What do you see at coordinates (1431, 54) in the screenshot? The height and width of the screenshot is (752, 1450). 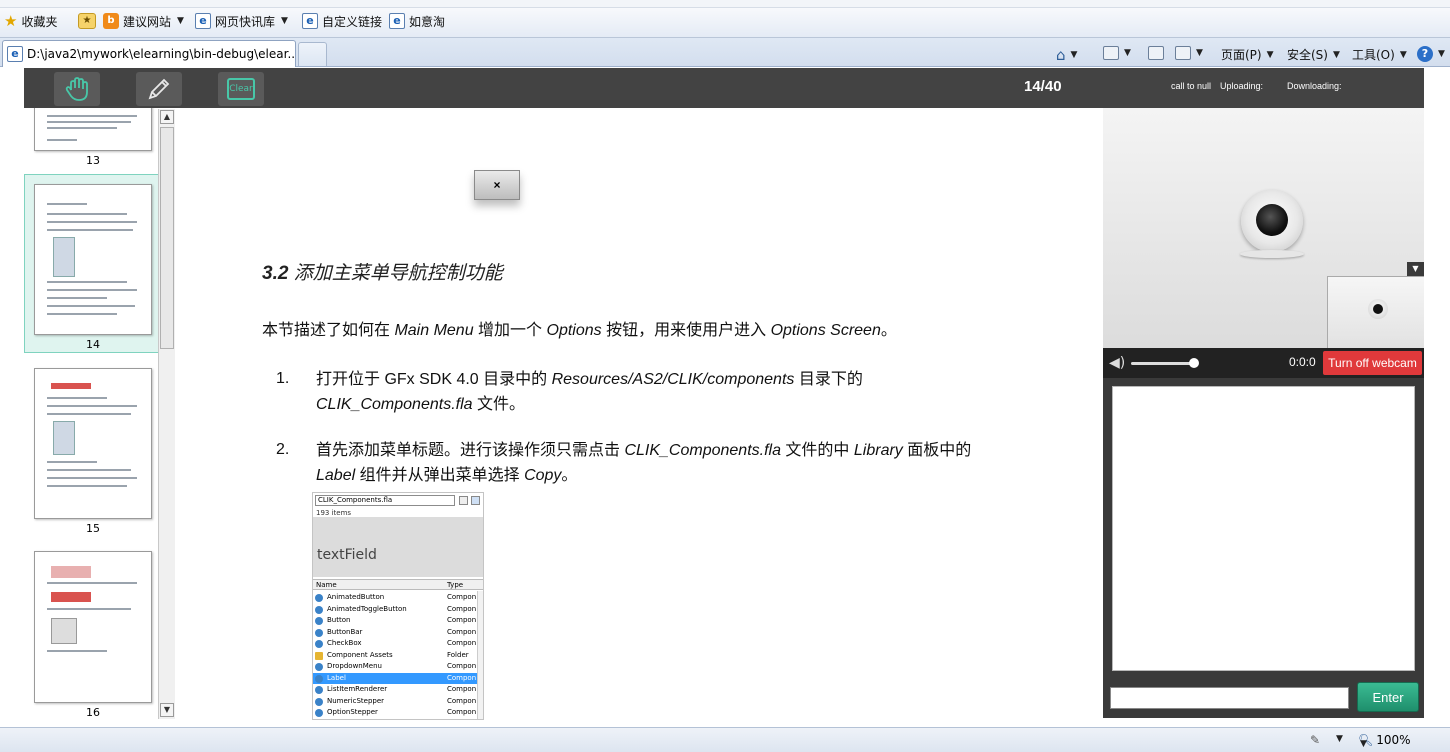 I see `help-menu: ? ▼` at bounding box center [1431, 54].